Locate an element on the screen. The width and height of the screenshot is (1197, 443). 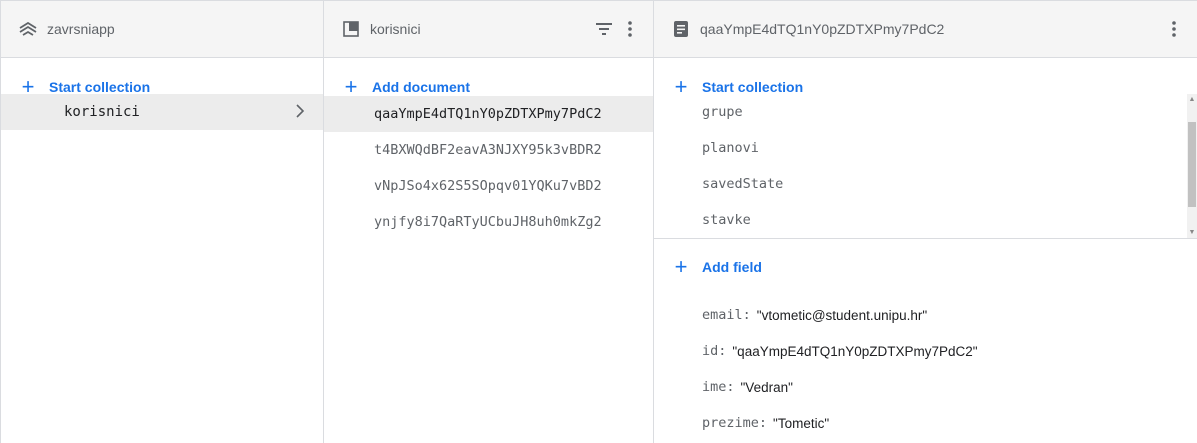
field-value: "qaaYmpE4dTQ1nY0pZDTXPmy7PdC2" is located at coordinates (855, 351).